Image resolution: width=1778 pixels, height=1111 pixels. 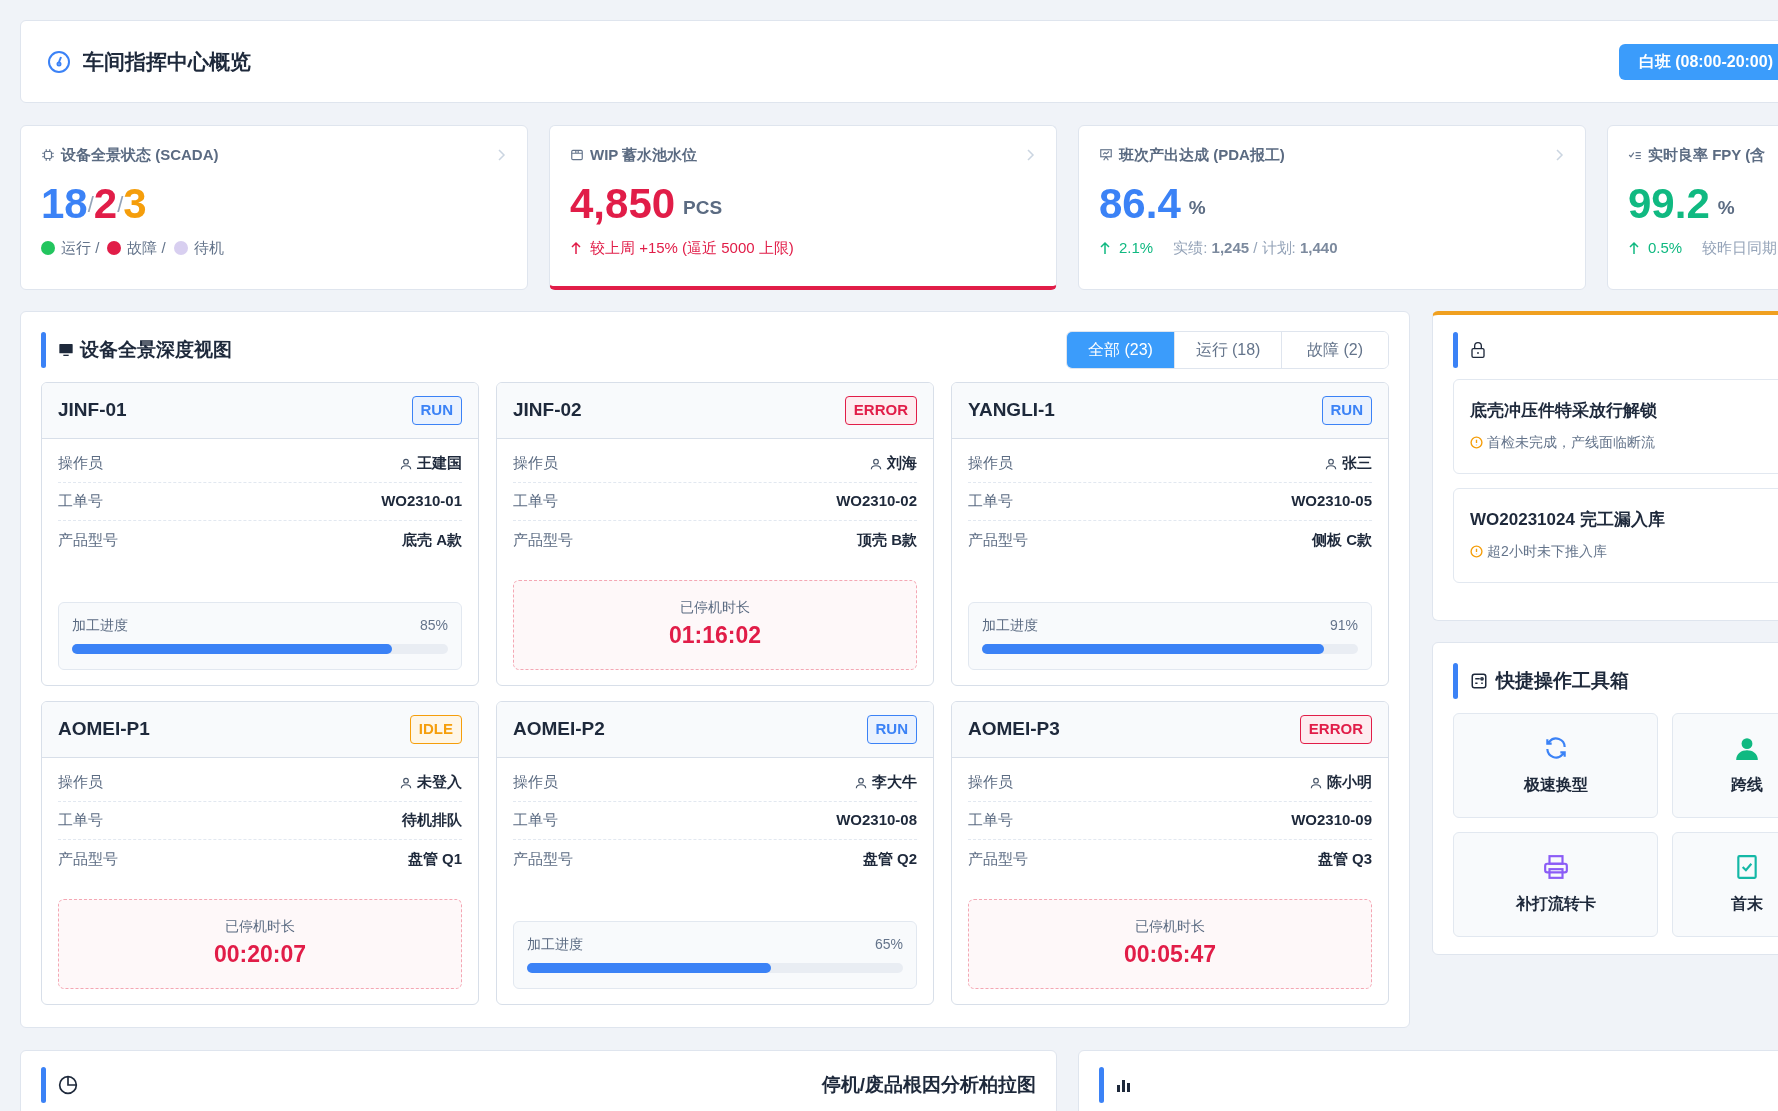 I want to click on status-count: 18, so click(x=64, y=203).